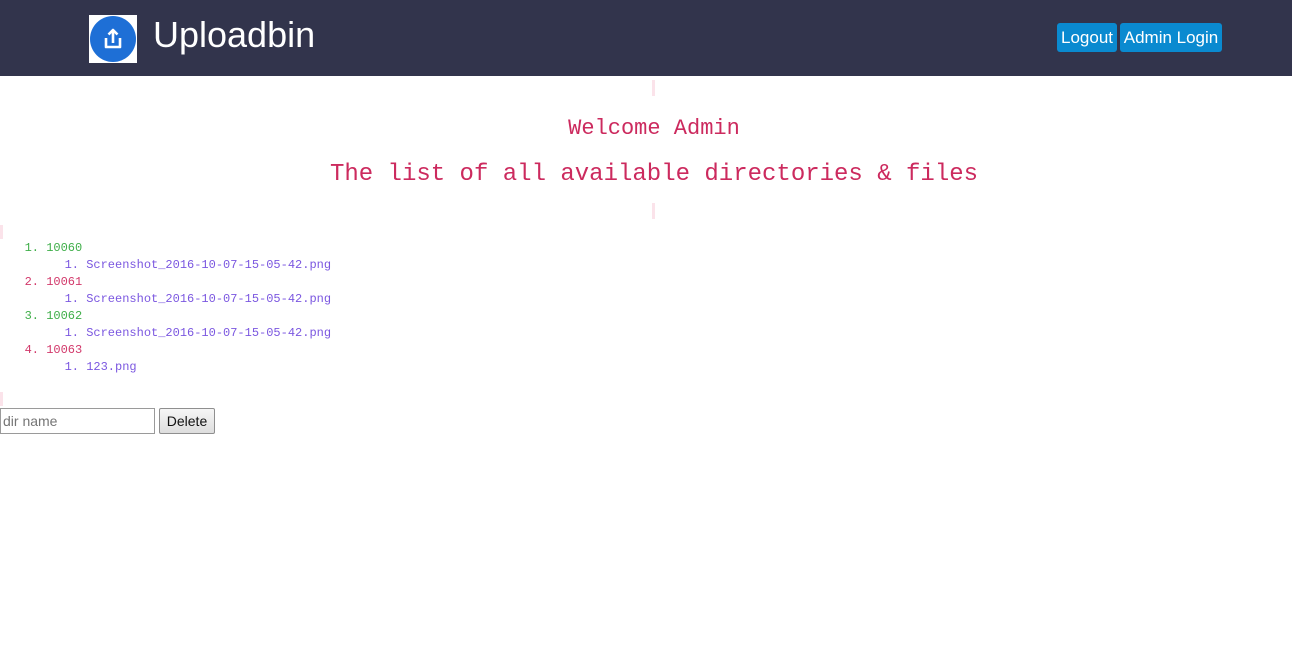 This screenshot has width=1292, height=651. Describe the element at coordinates (165, 350) in the screenshot. I see `directory-entry: 4. 10063` at that location.